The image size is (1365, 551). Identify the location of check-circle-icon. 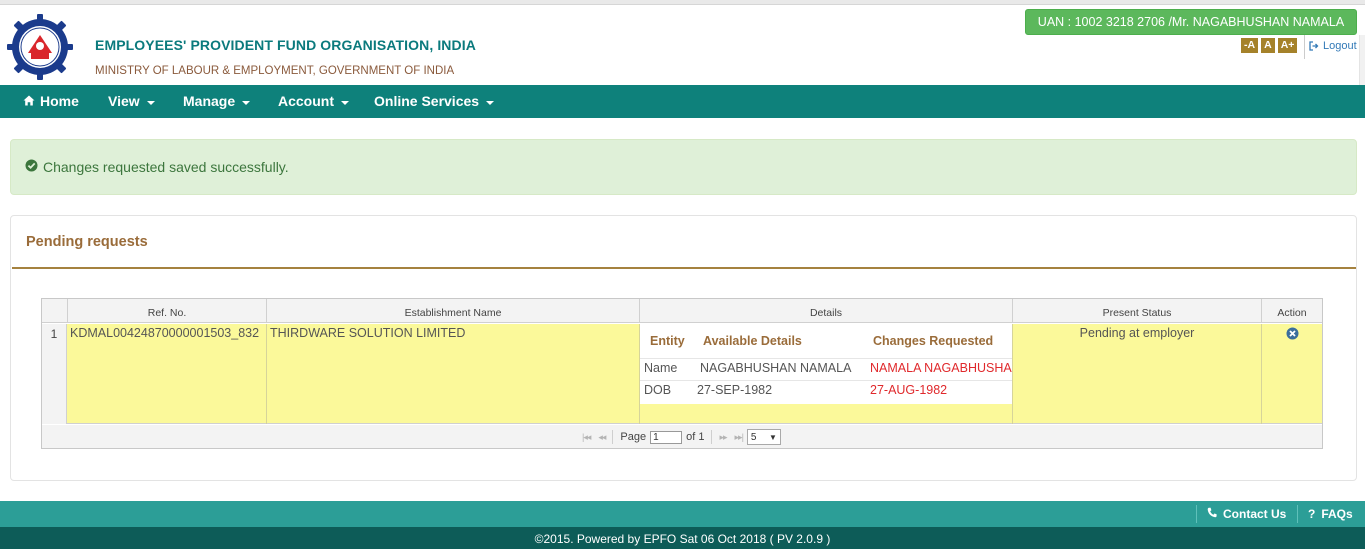
(31, 167).